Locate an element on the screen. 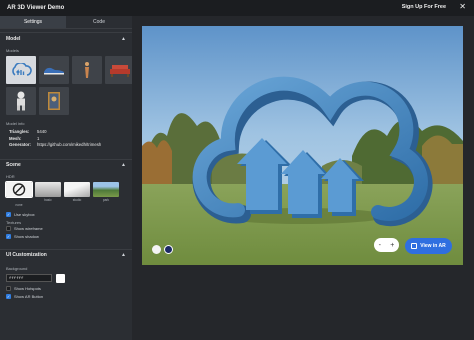 Image resolution: width=474 pixels, height=340 pixels. model-thumb-painting is located at coordinates (54, 101).